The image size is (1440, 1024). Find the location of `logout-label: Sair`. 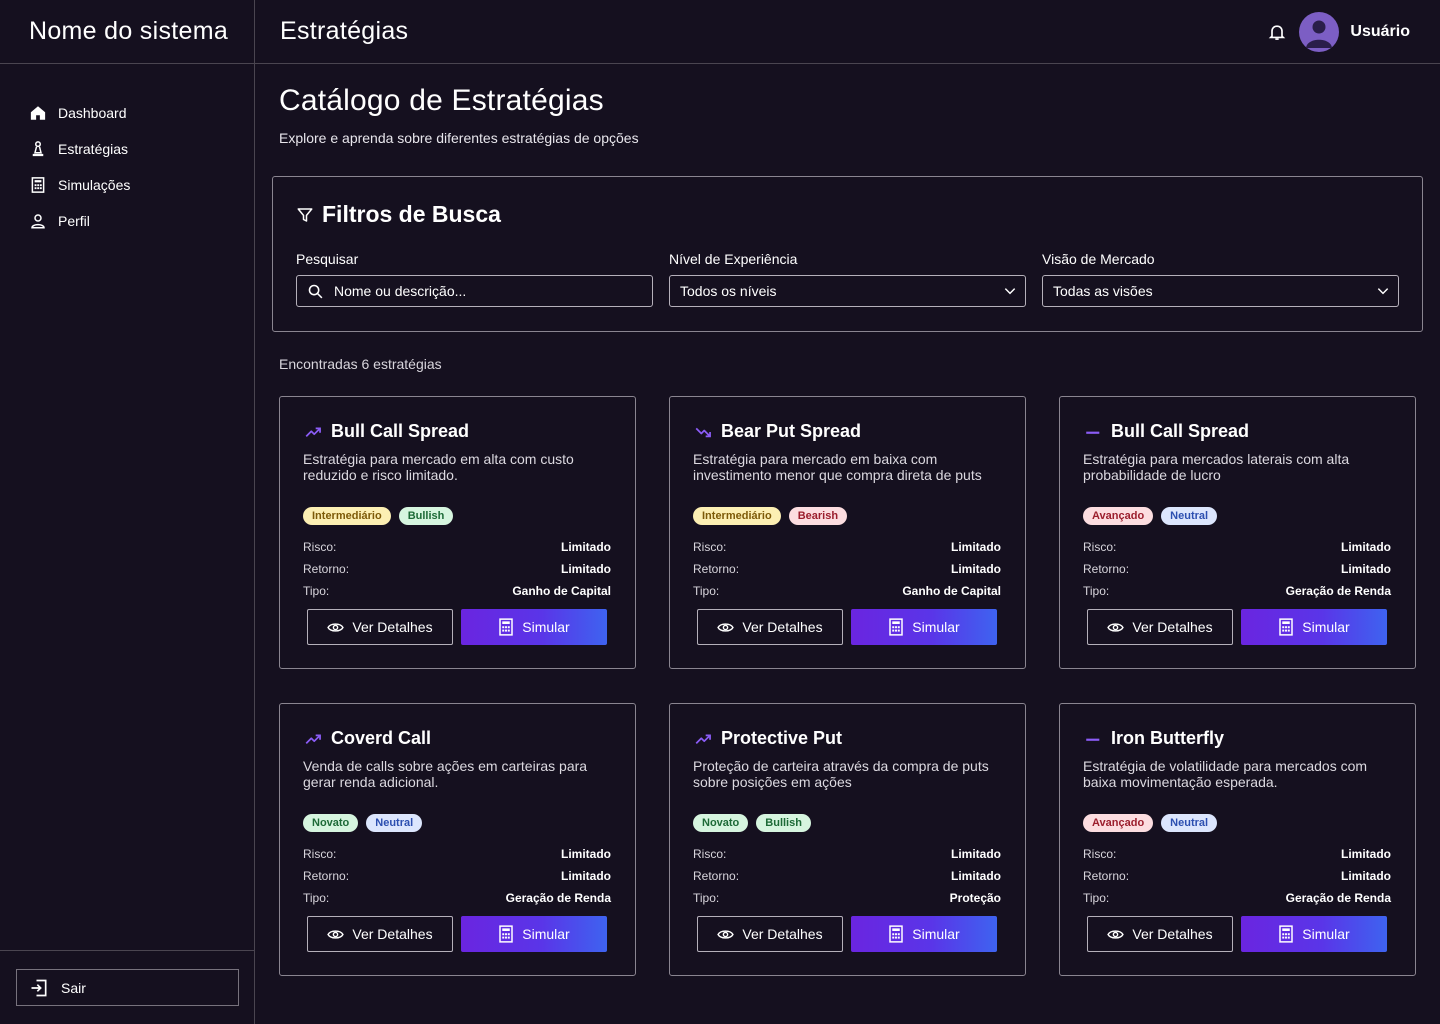

logout-label: Sair is located at coordinates (73, 987).